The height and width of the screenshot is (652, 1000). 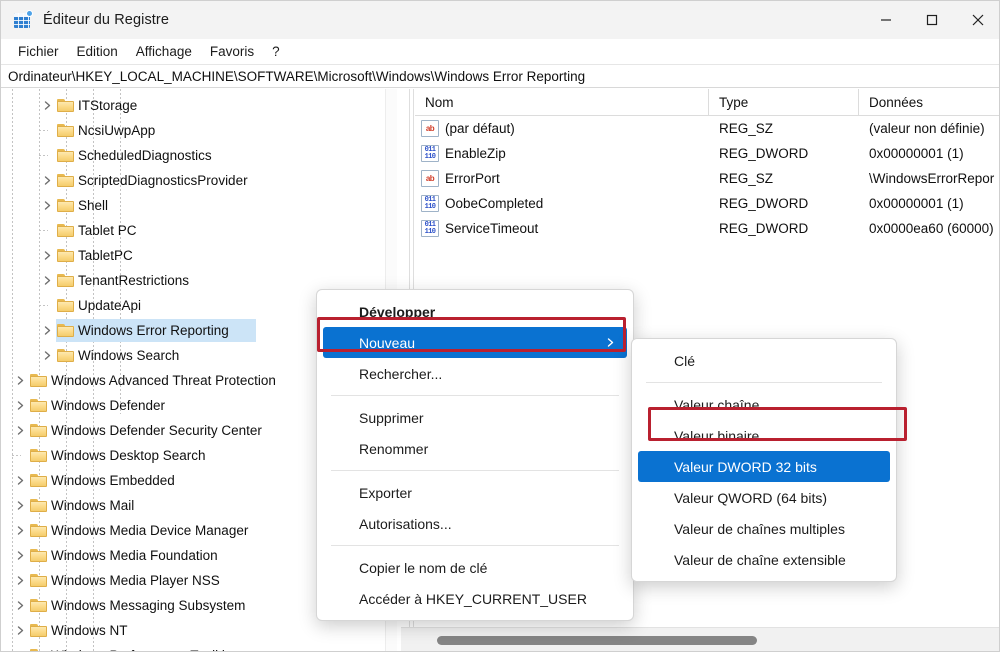 I want to click on tree-item-tabletpc: TabletPC, so click(x=199, y=255).